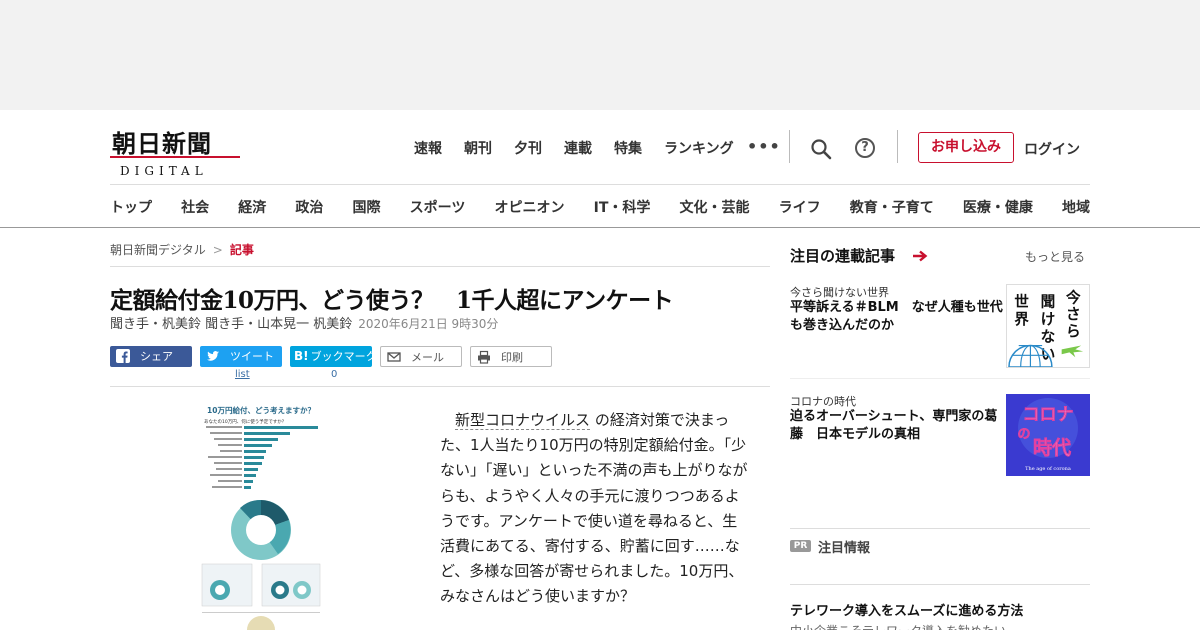 This screenshot has height=630, width=1200. What do you see at coordinates (478, 148) in the screenshot?
I see `nav-chokan: 朝刊` at bounding box center [478, 148].